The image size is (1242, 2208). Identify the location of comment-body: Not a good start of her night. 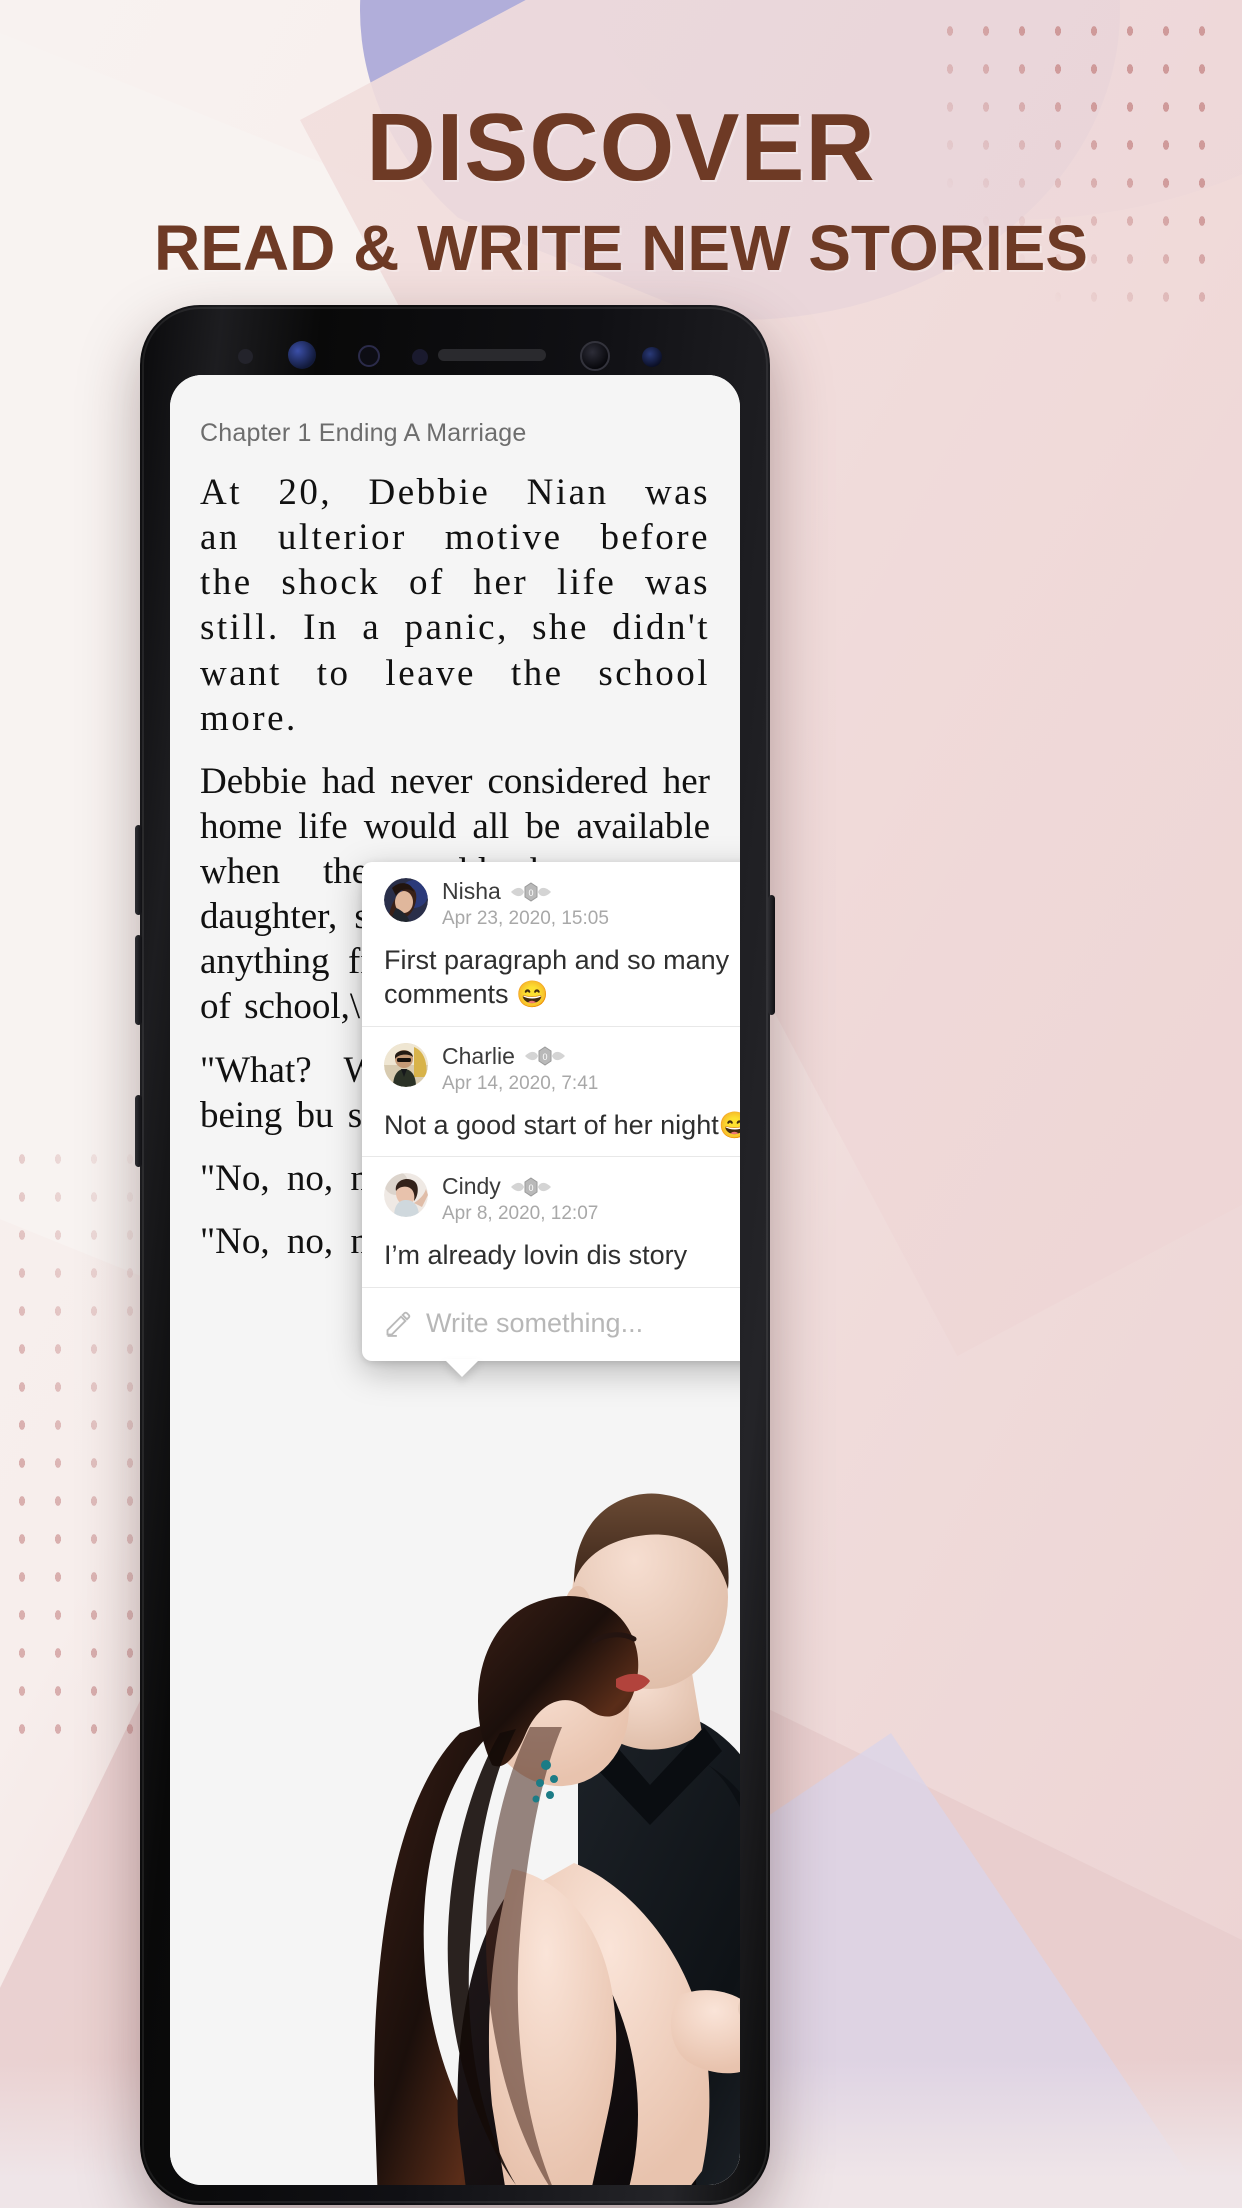
(551, 1124).